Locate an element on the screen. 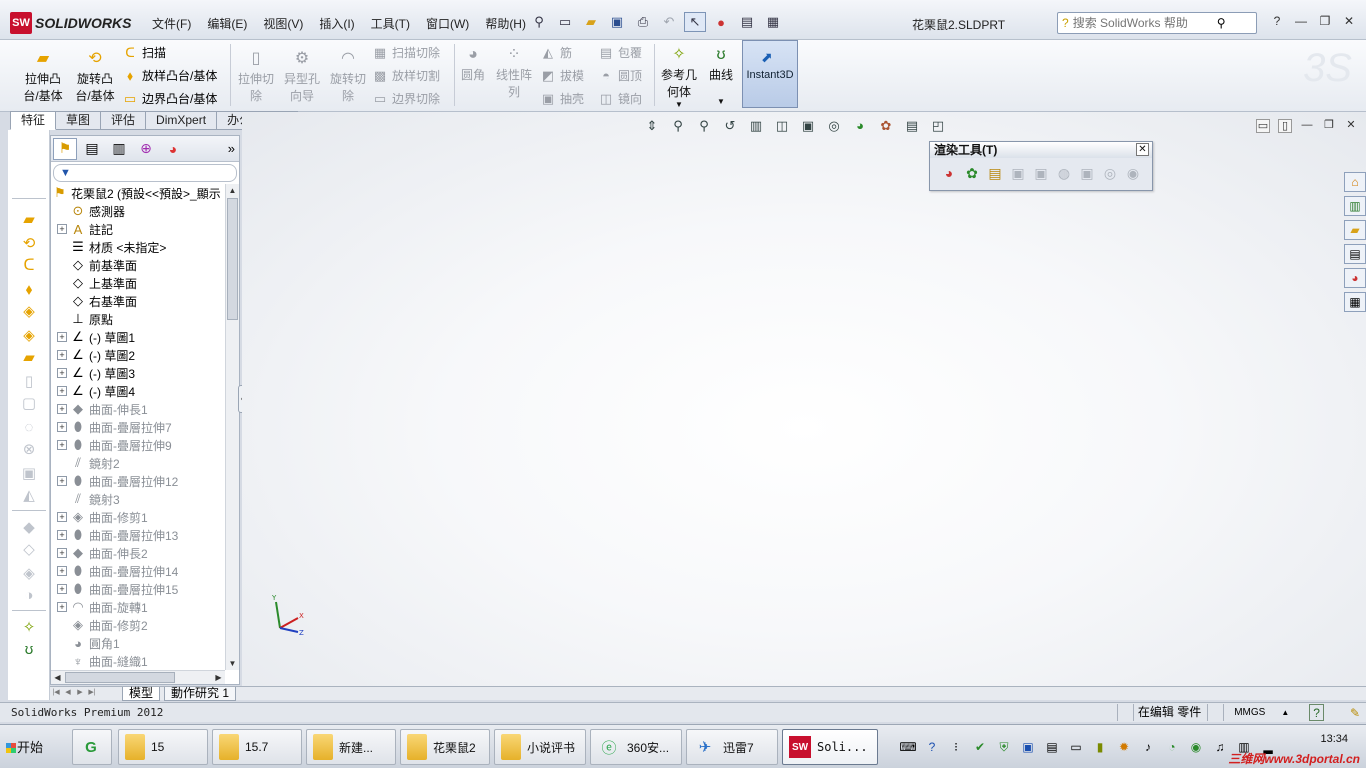 The height and width of the screenshot is (768, 1366). restore-window-button: ❐ is located at coordinates (1325, 21).